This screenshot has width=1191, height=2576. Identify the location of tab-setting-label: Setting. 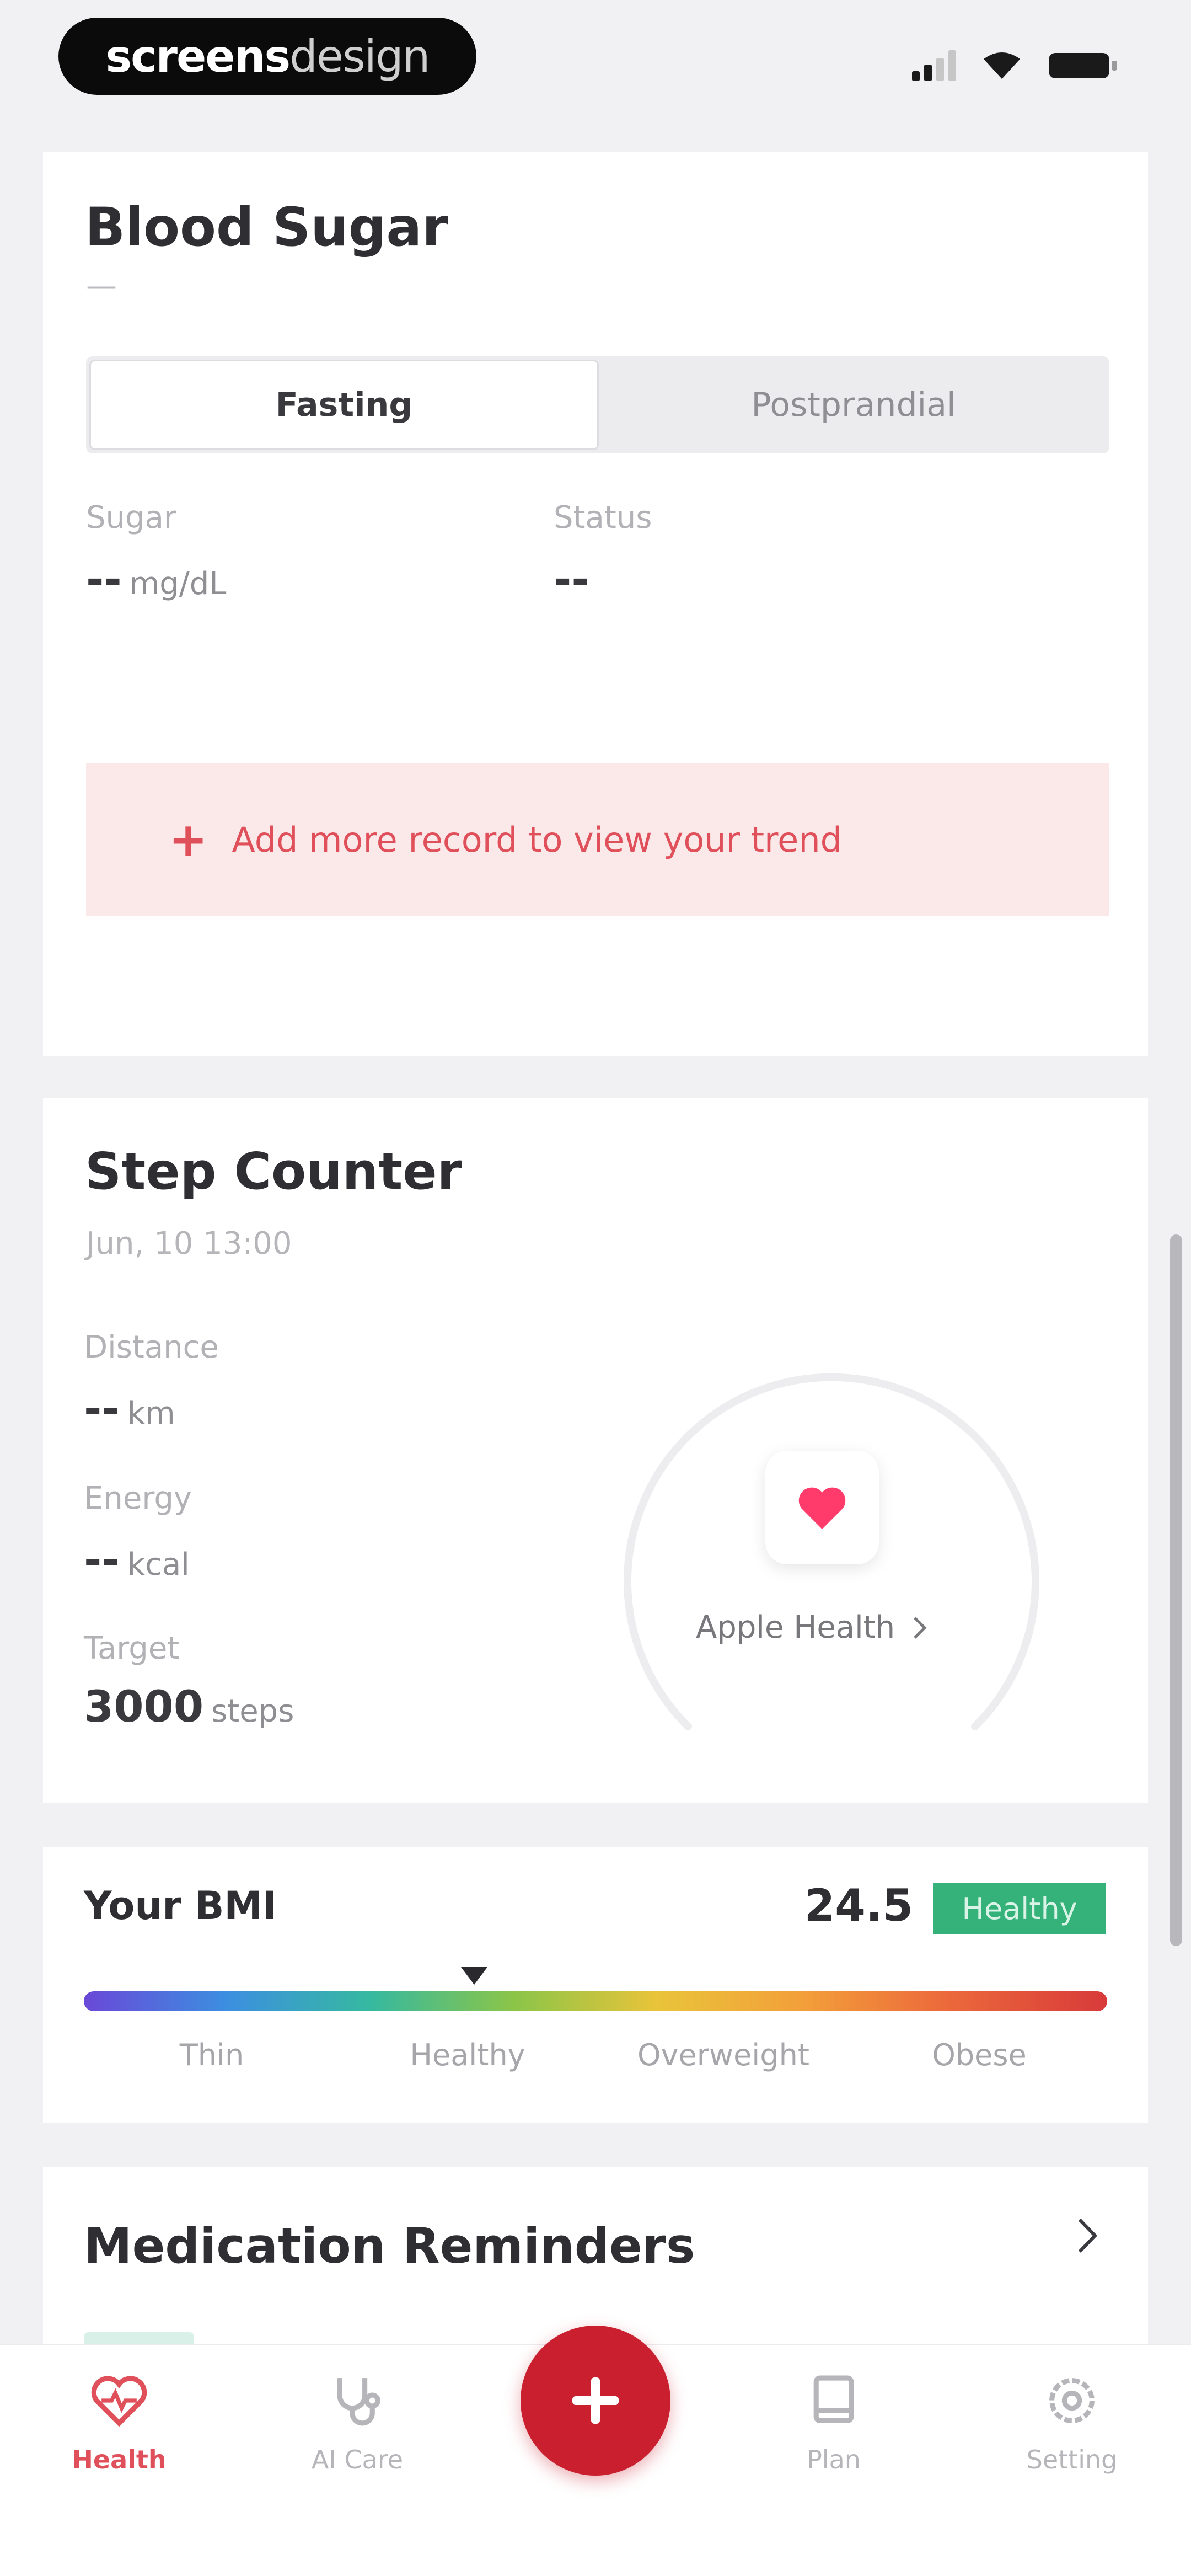
(1072, 2460).